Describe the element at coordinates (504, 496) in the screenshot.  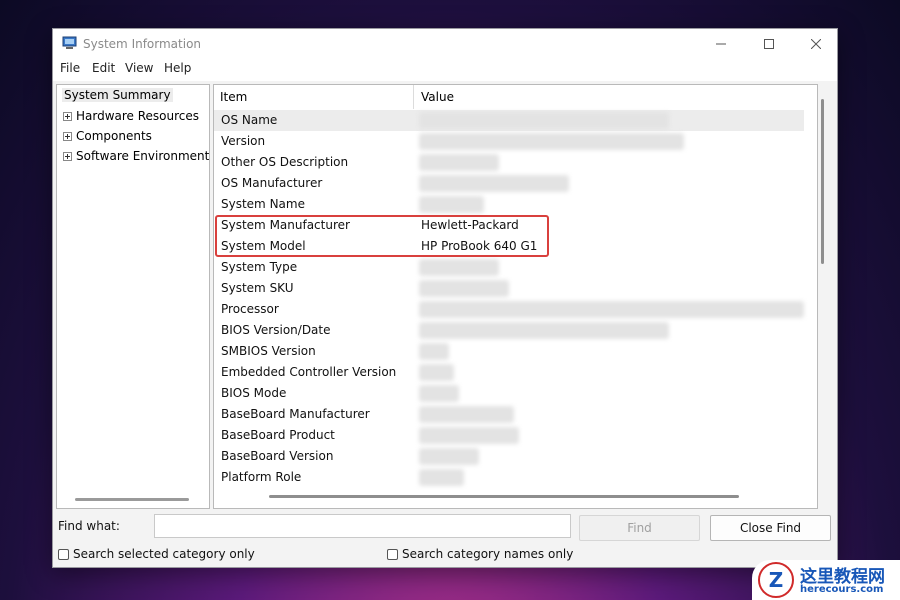
I see `horizontal-scrollbar` at that location.